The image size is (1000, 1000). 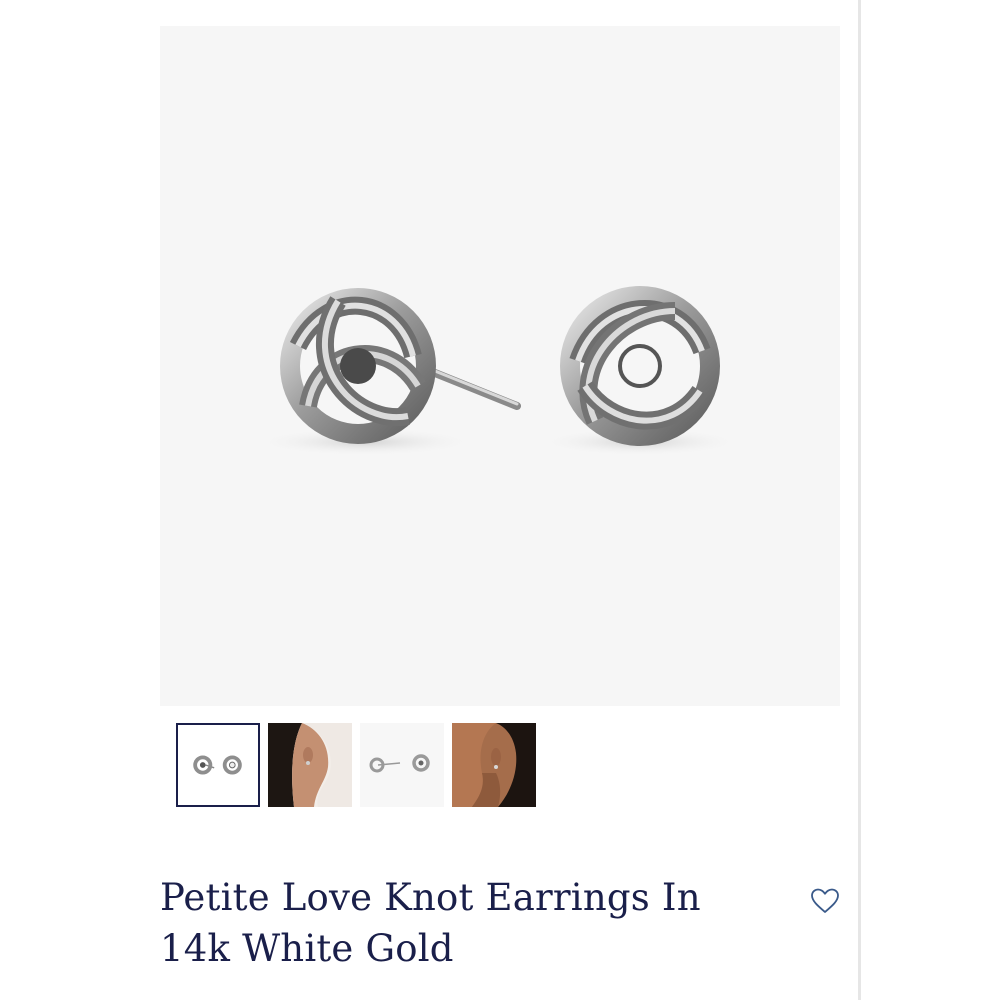 What do you see at coordinates (497, 371) in the screenshot?
I see `earrings-photo` at bounding box center [497, 371].